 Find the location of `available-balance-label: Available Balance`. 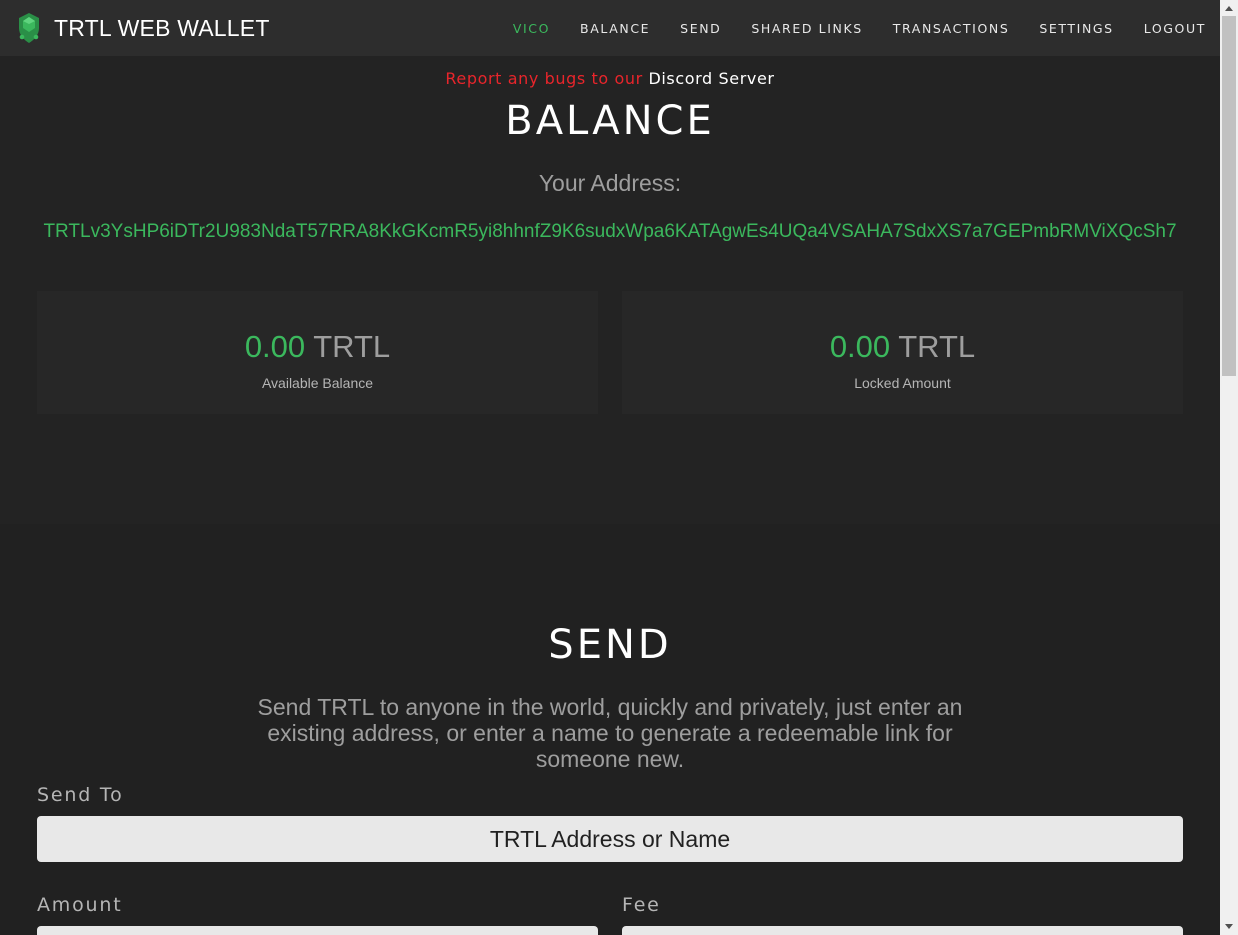

available-balance-label: Available Balance is located at coordinates (317, 383).